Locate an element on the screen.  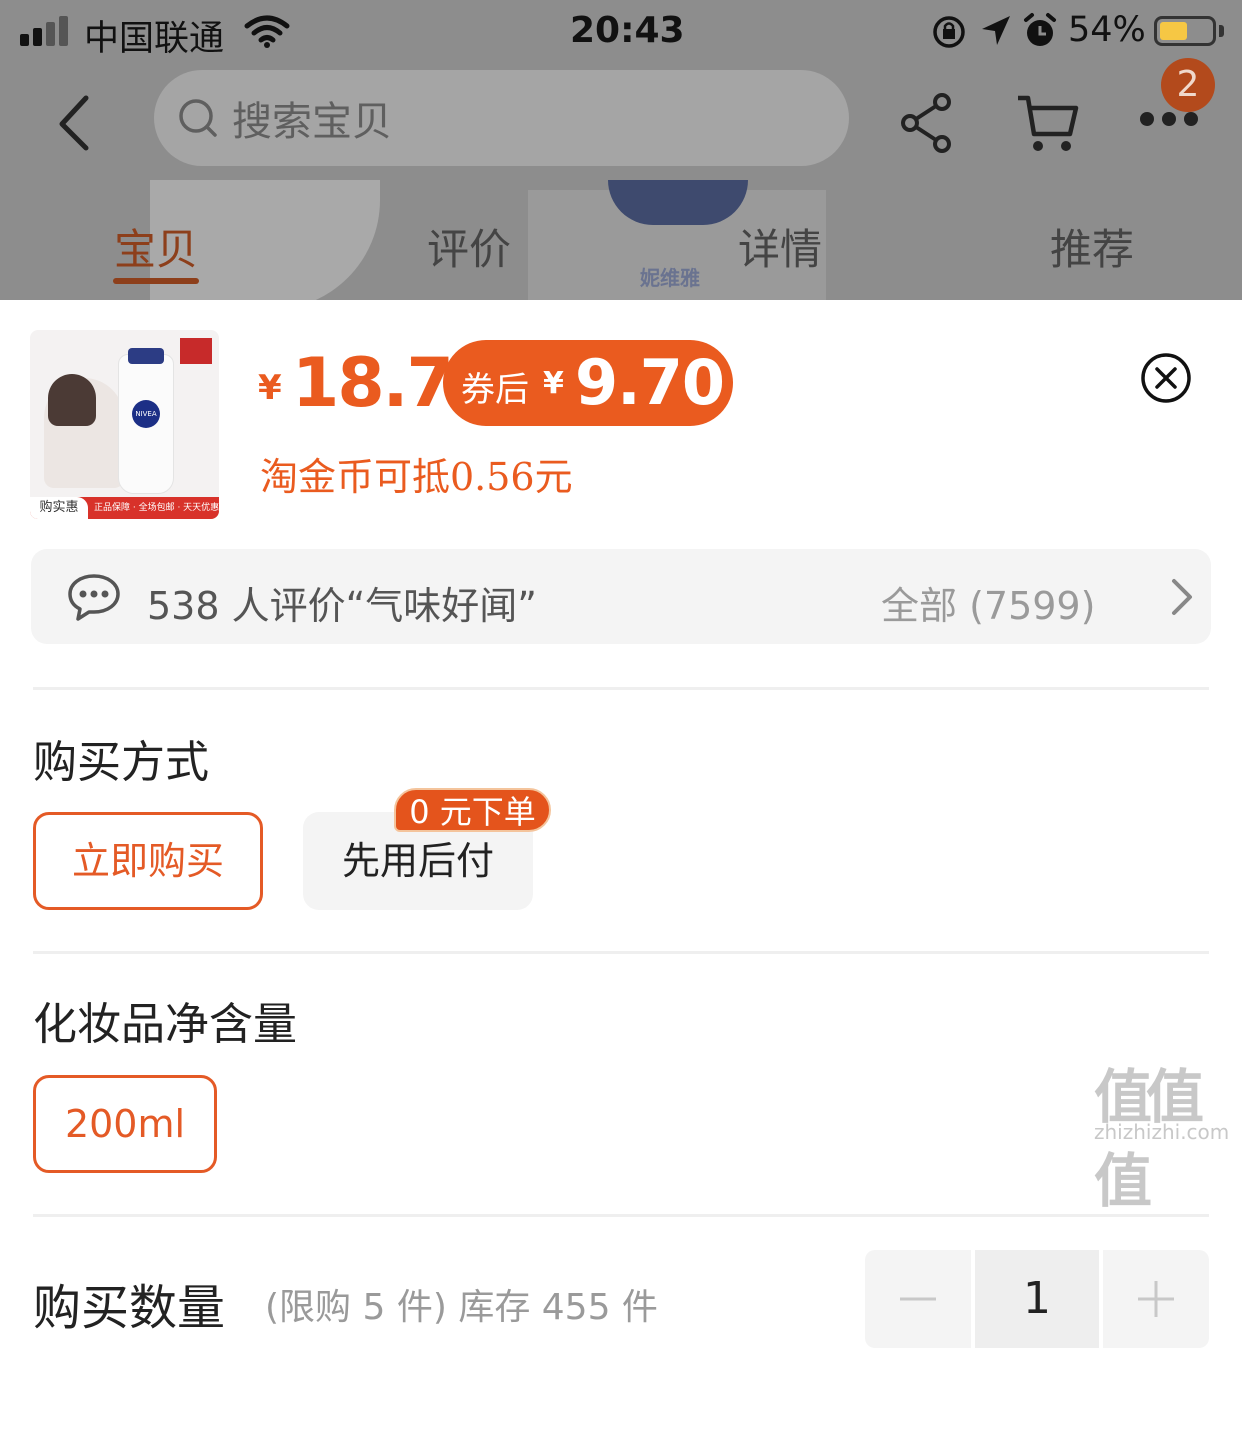
comment-bubble-icon is located at coordinates (94, 597).